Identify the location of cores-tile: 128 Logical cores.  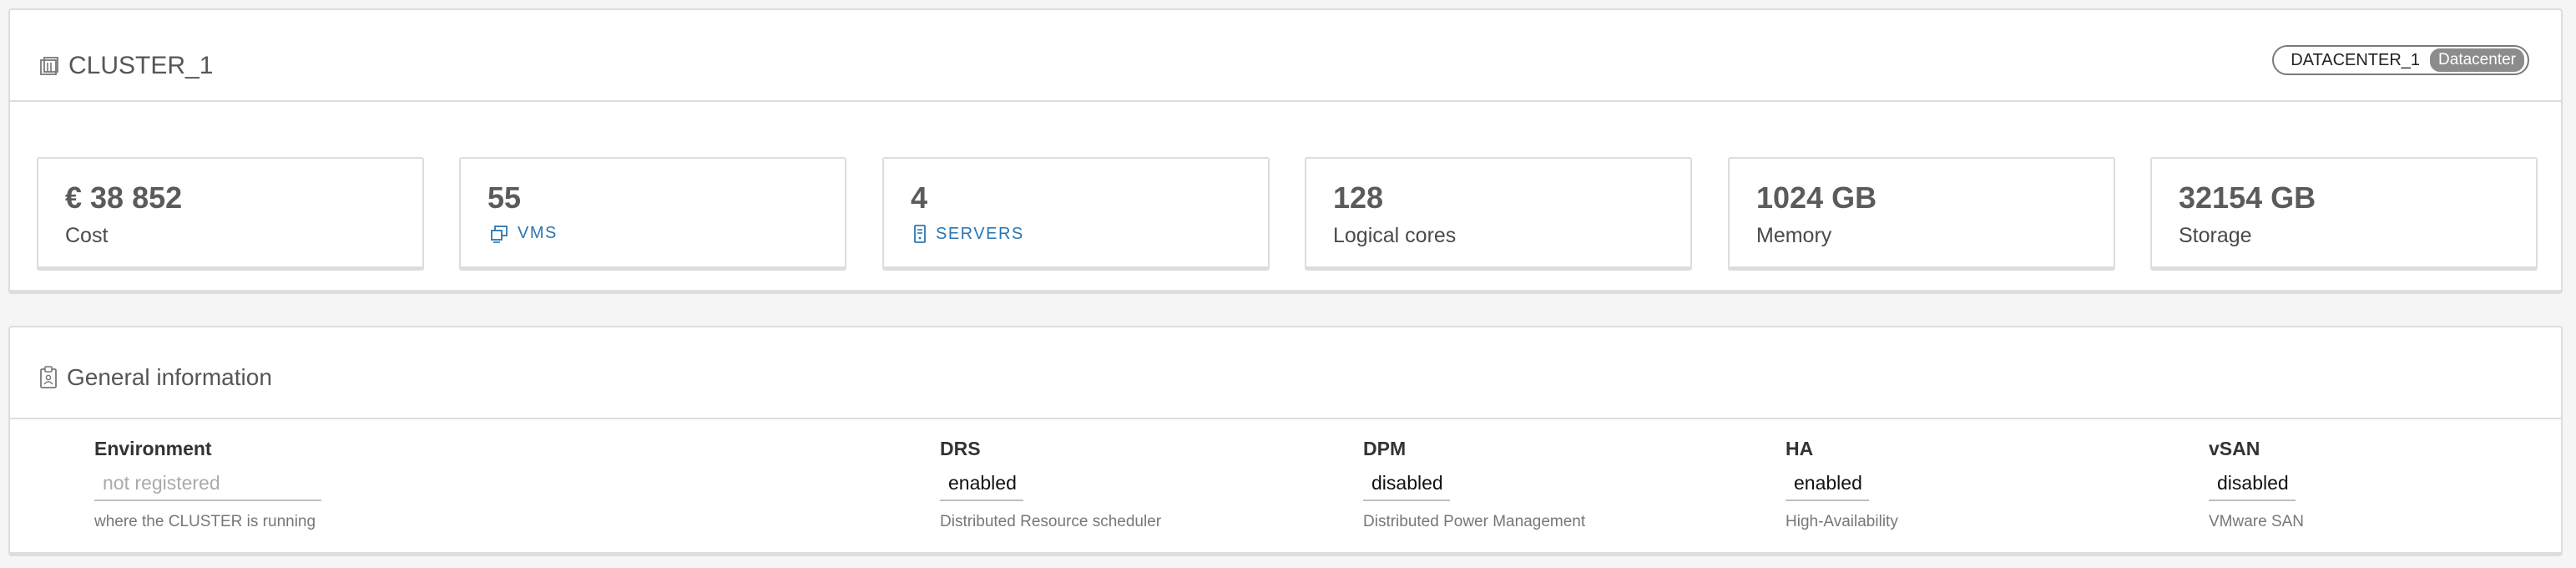
(1498, 214).